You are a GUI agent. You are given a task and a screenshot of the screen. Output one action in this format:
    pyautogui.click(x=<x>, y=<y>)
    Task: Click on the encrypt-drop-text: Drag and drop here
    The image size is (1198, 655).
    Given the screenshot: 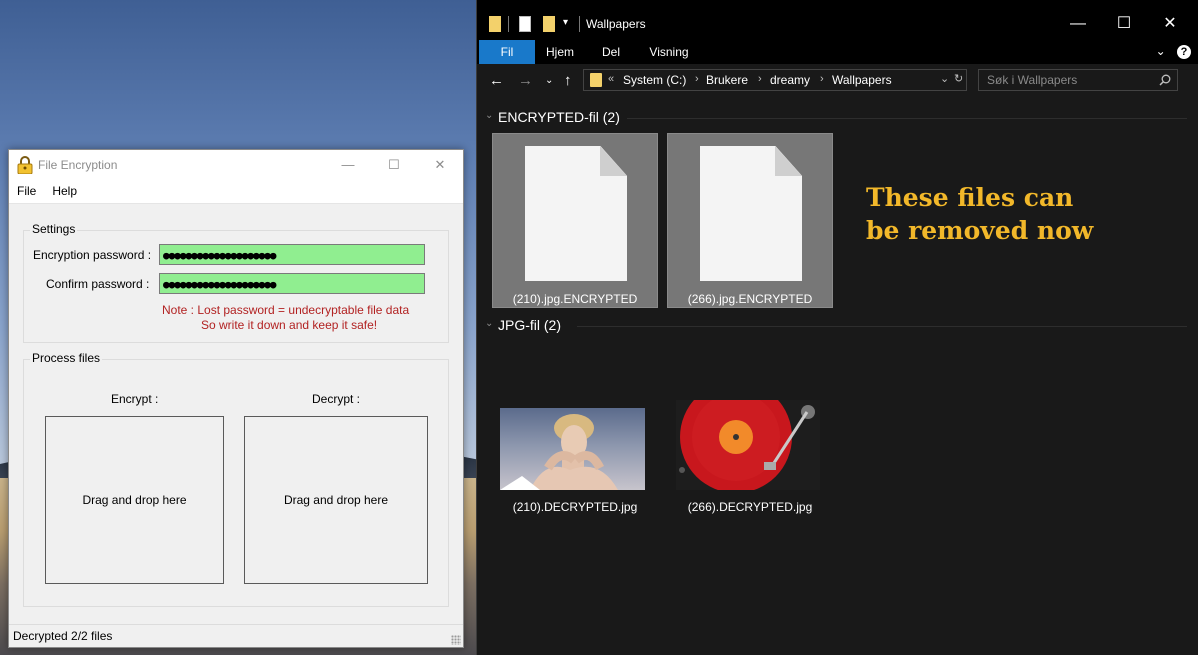 What is the action you would take?
    pyautogui.click(x=134, y=500)
    